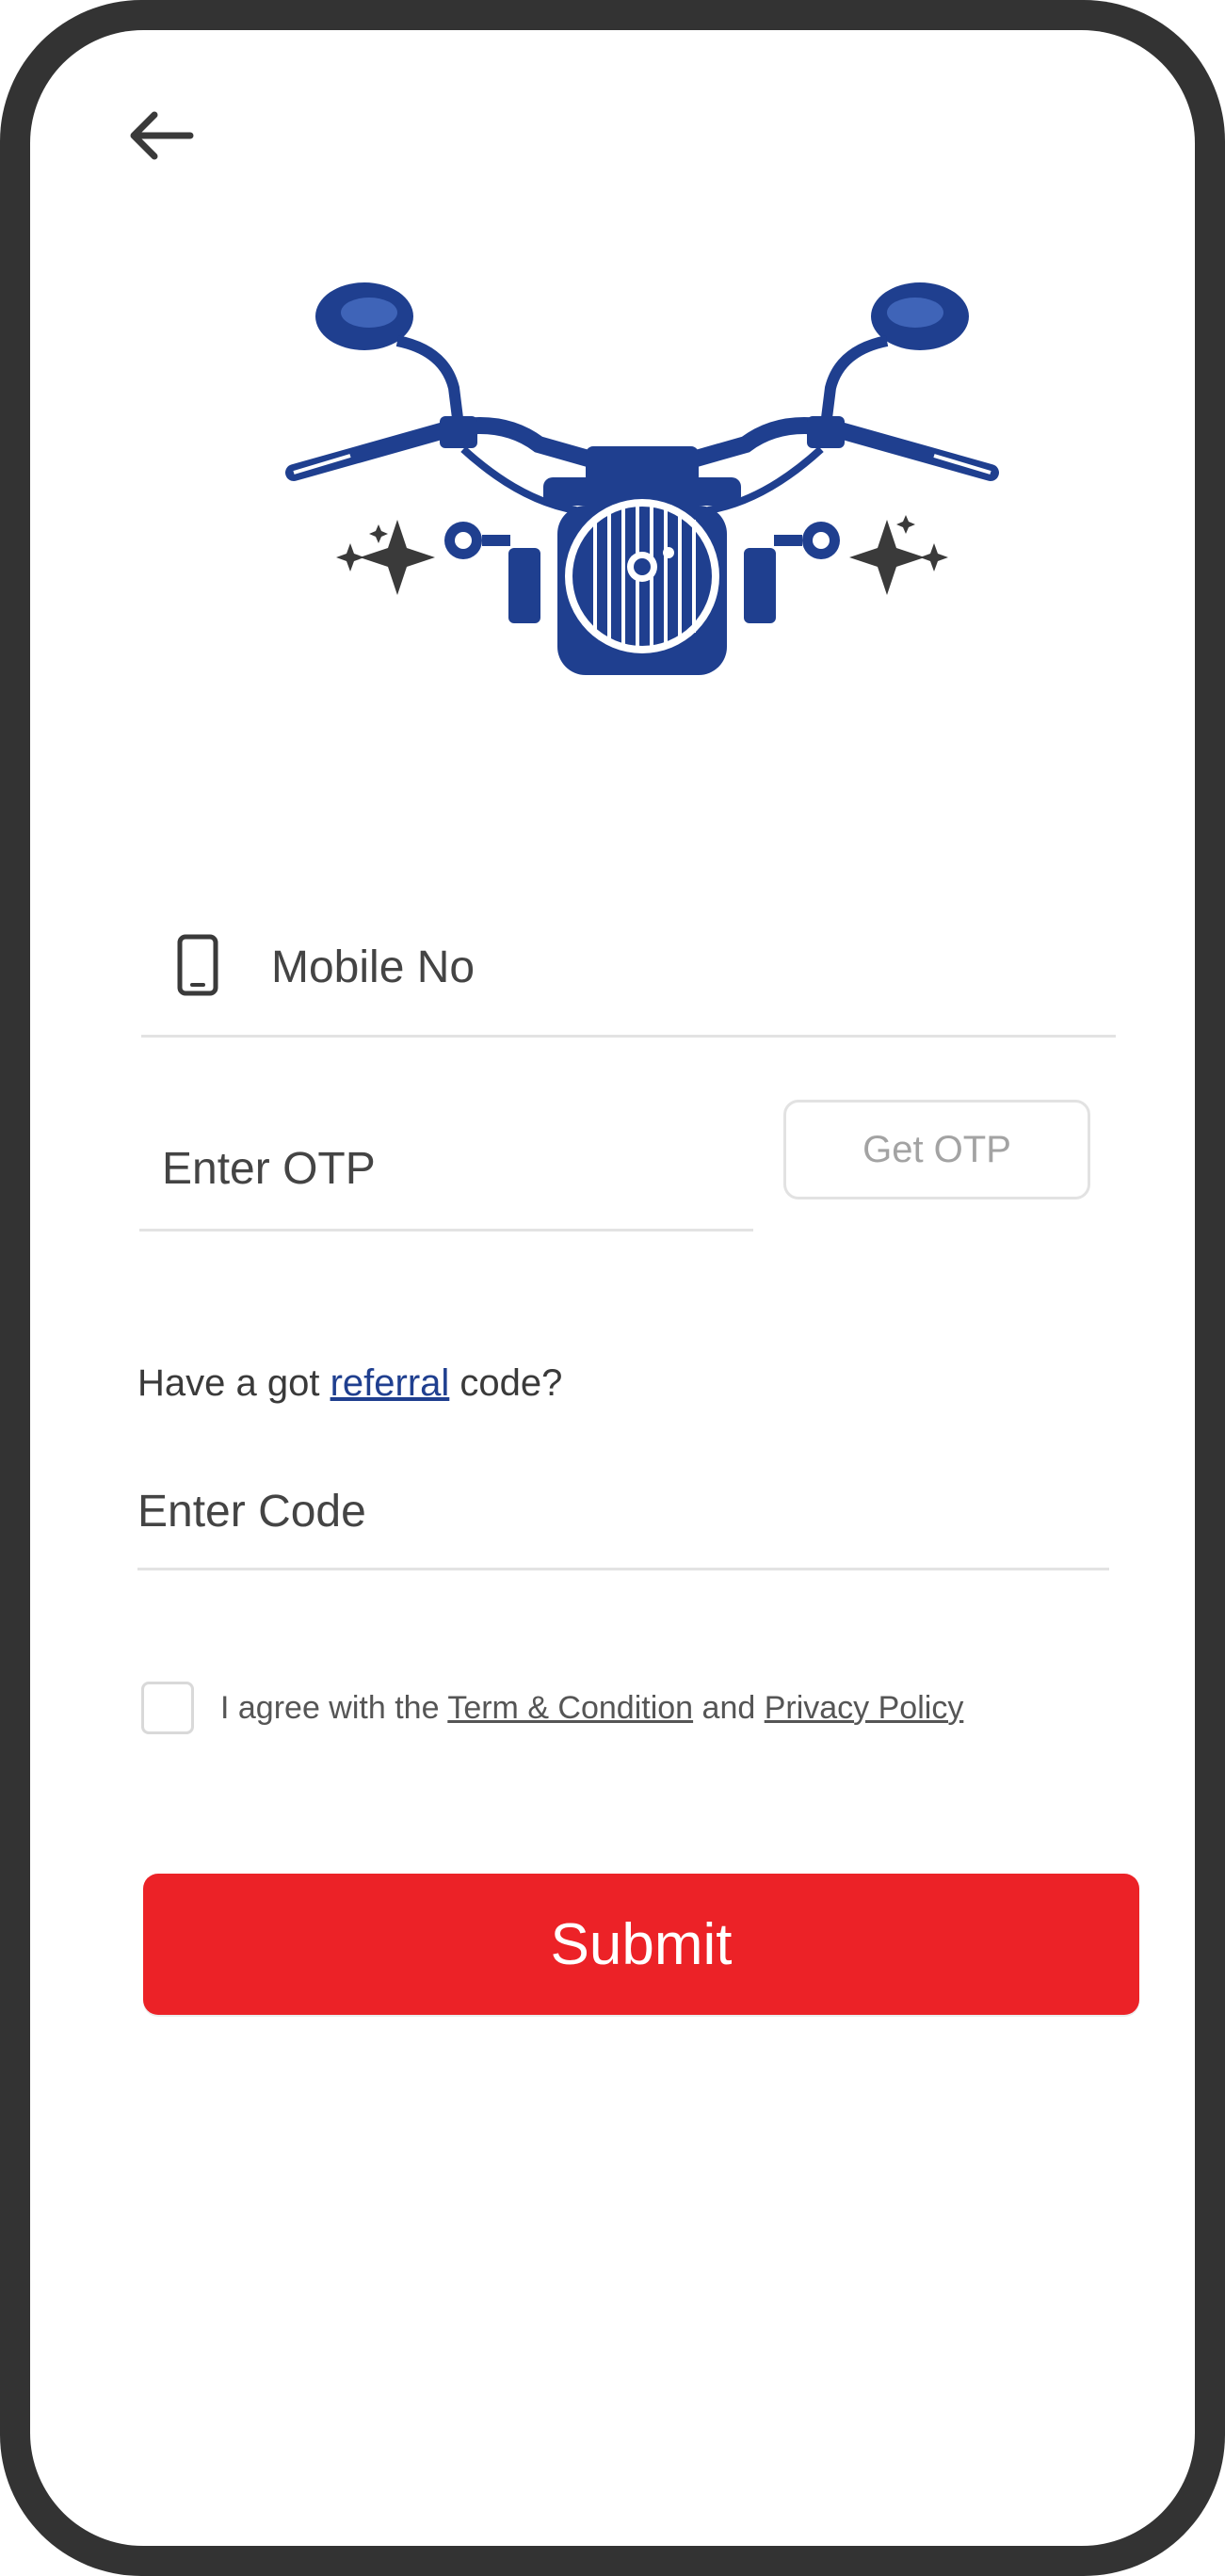 Image resolution: width=1225 pixels, height=2576 pixels. I want to click on referral-prompt-before: Have a got, so click(233, 1383).